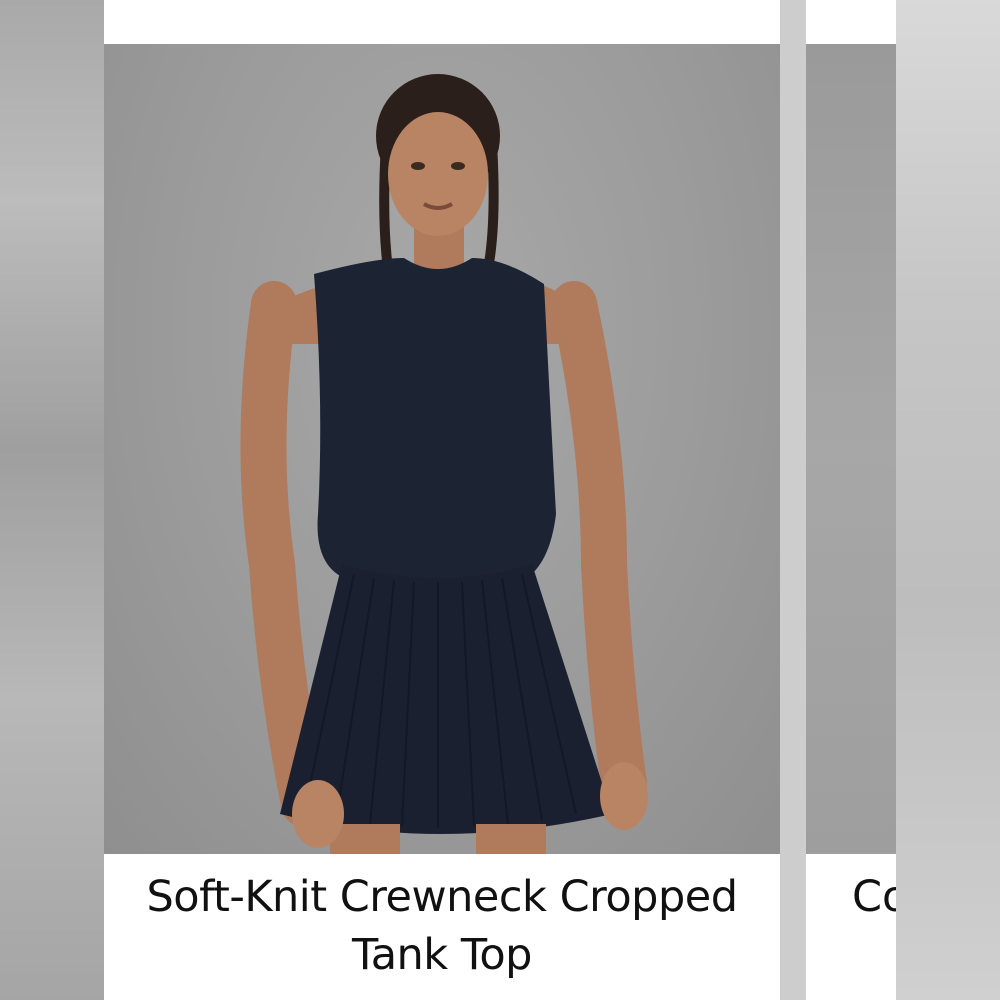 The image size is (1000, 1000). What do you see at coordinates (874, 897) in the screenshot?
I see `next-product-title: Co` at bounding box center [874, 897].